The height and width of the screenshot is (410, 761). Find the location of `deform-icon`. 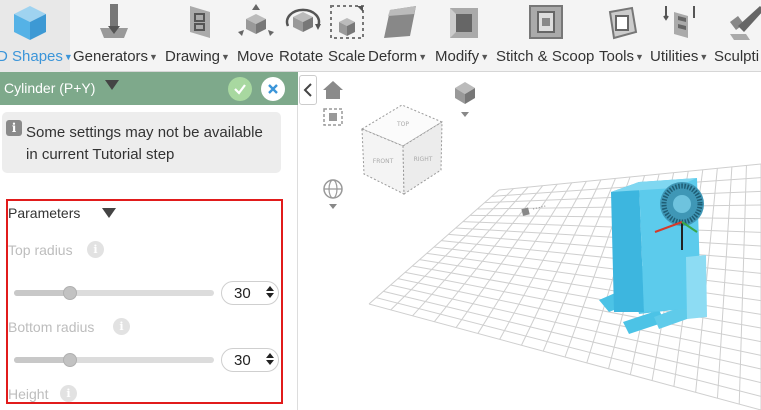

deform-icon is located at coordinates (400, 22).